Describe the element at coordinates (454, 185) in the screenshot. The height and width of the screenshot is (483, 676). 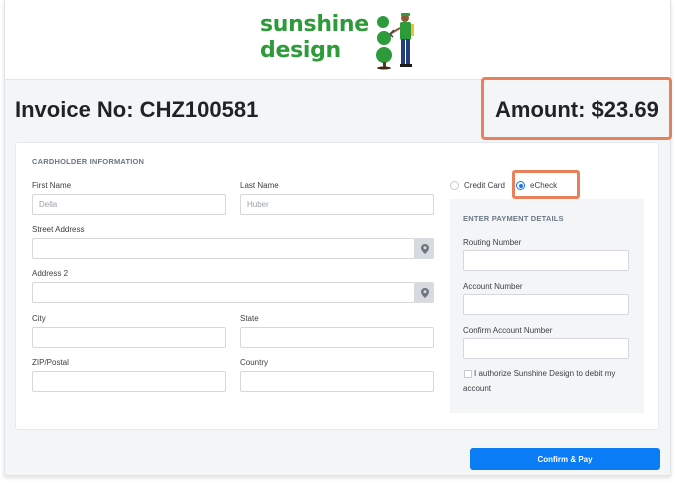
I see `credit-card-radio` at that location.